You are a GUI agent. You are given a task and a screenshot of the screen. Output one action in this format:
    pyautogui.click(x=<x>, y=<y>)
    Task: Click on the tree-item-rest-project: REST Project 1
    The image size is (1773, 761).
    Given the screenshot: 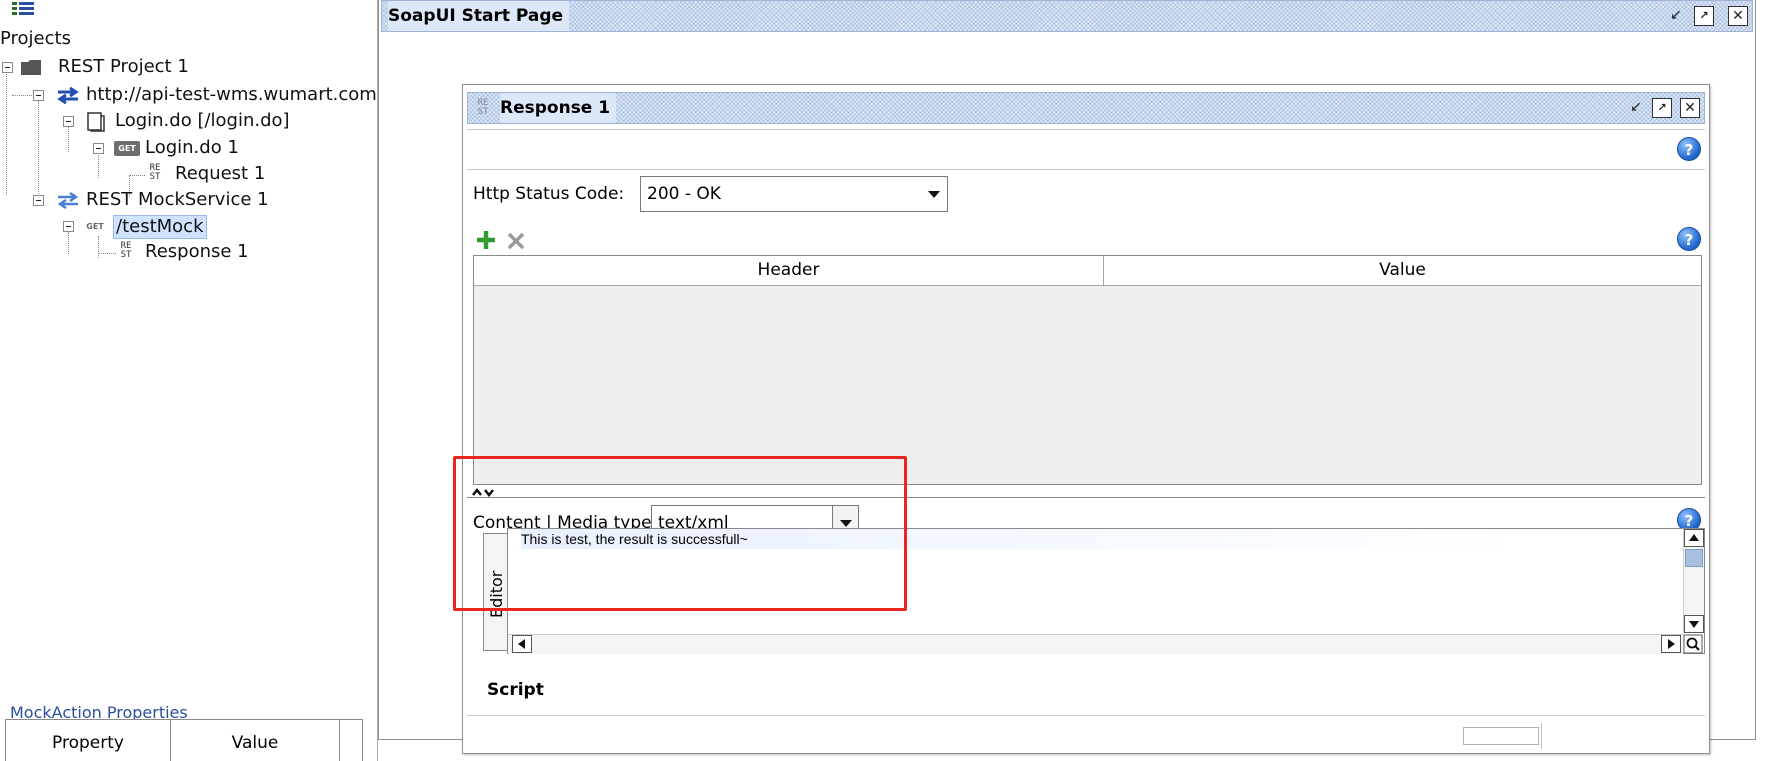 What is the action you would take?
    pyautogui.click(x=100, y=67)
    